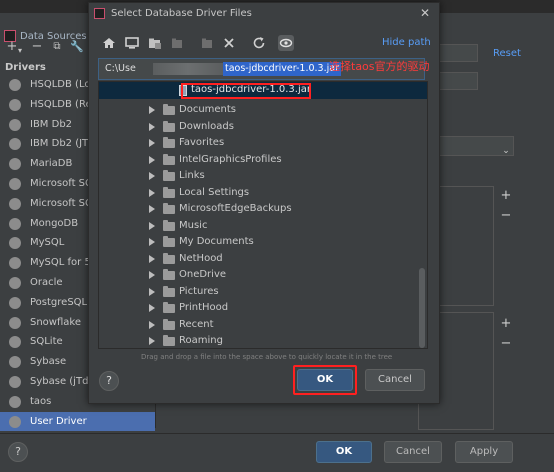 This screenshot has width=554, height=472. I want to click on close-icon: ✕, so click(425, 13).